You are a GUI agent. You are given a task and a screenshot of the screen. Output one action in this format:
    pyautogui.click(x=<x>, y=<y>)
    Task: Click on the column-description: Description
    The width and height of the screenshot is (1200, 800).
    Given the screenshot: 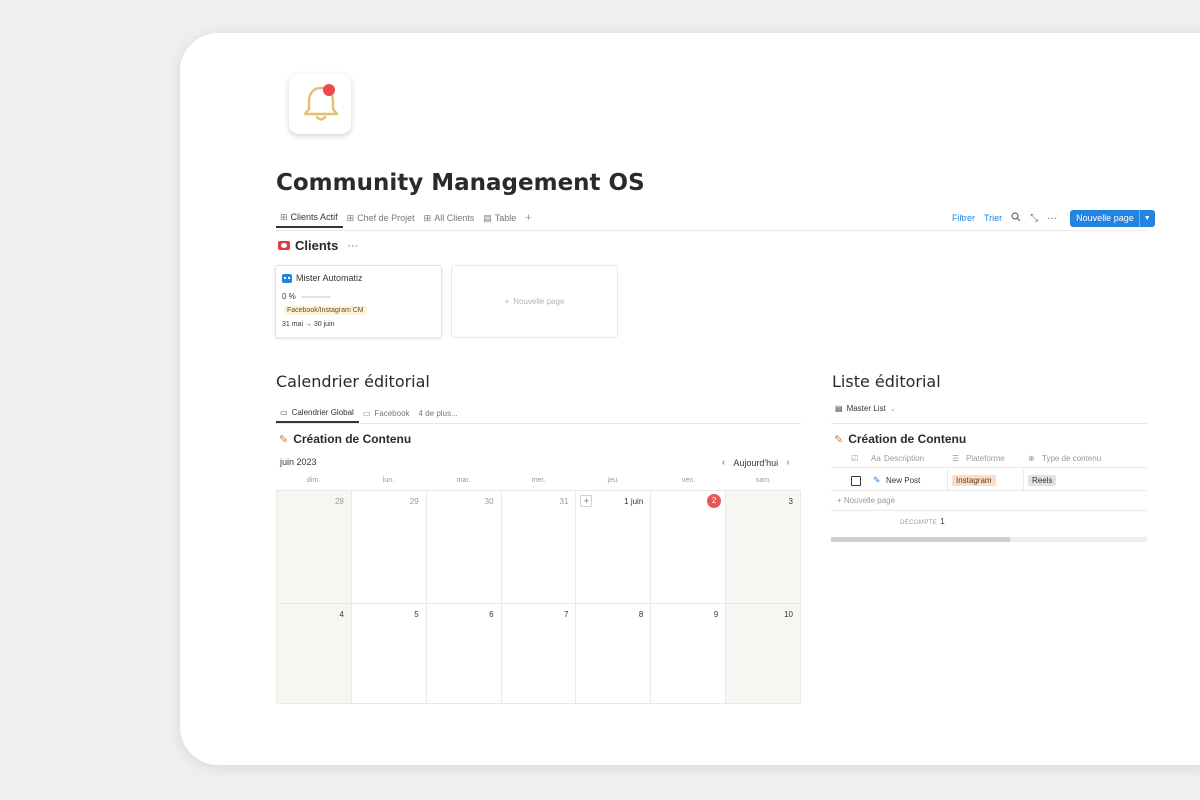 What is the action you would take?
    pyautogui.click(x=904, y=458)
    